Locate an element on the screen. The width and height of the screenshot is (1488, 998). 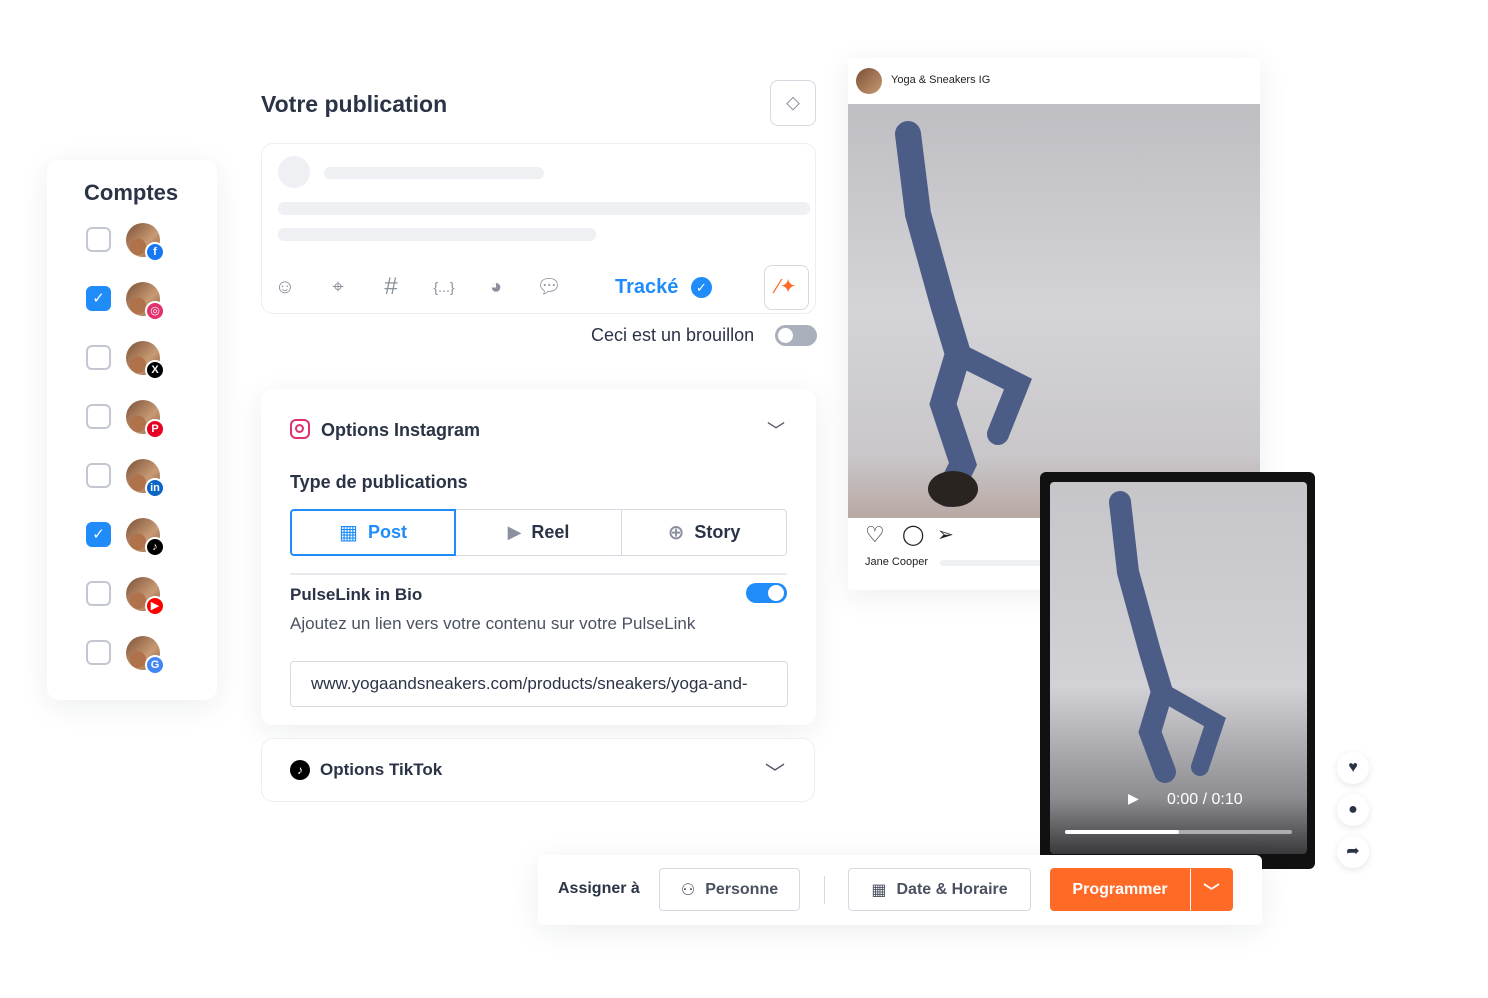
magic-wand-icon: ⁄✦ is located at coordinates (786, 287).